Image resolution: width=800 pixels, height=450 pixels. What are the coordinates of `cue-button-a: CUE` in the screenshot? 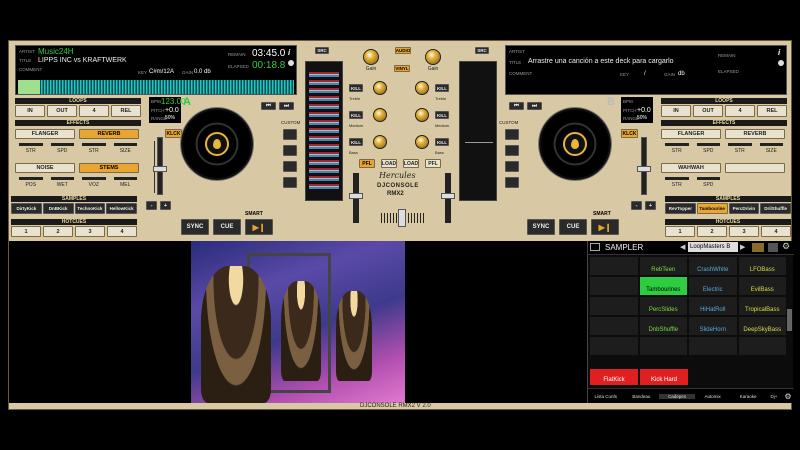 It's located at (227, 227).